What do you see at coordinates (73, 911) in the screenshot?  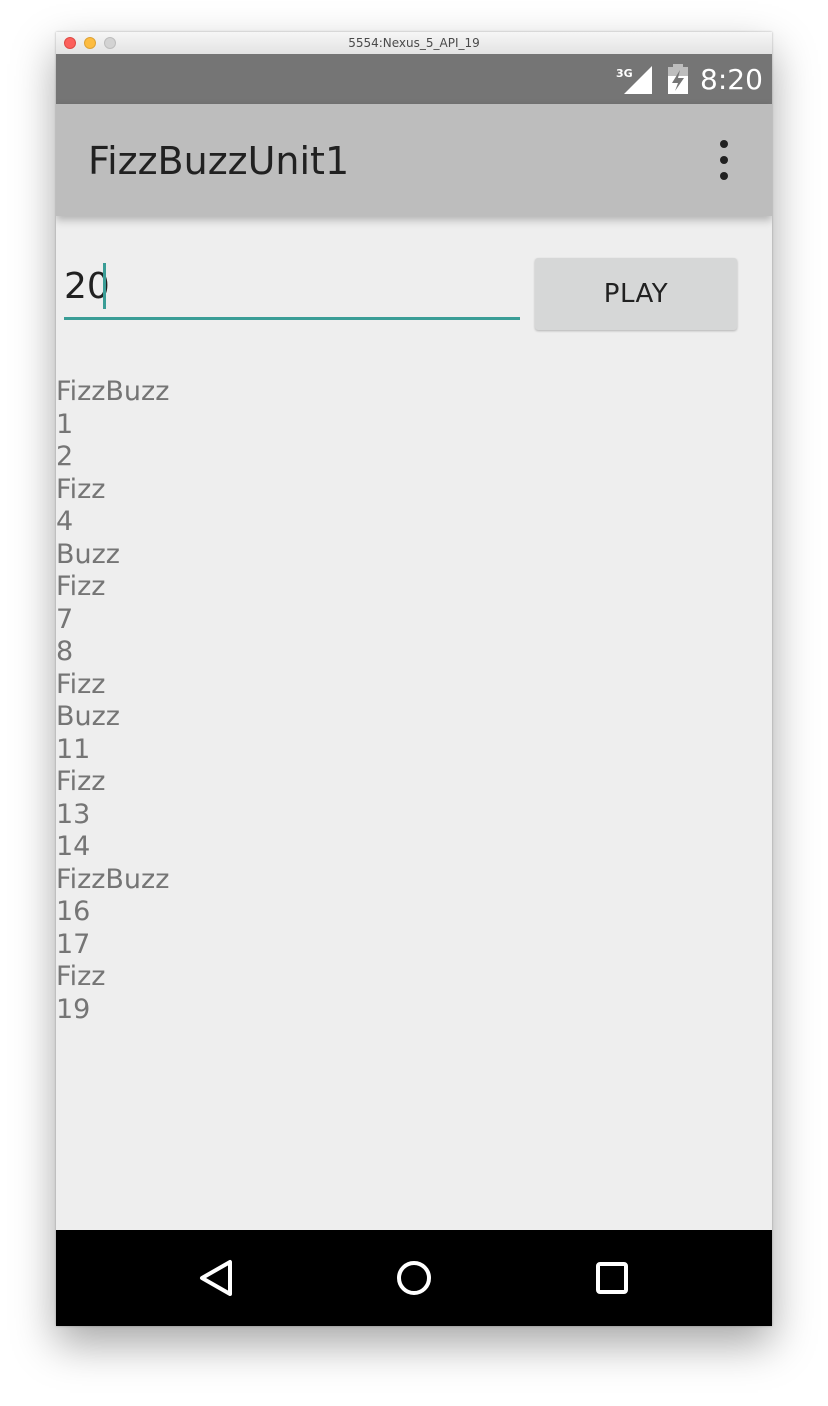 I see `output-line: 16` at bounding box center [73, 911].